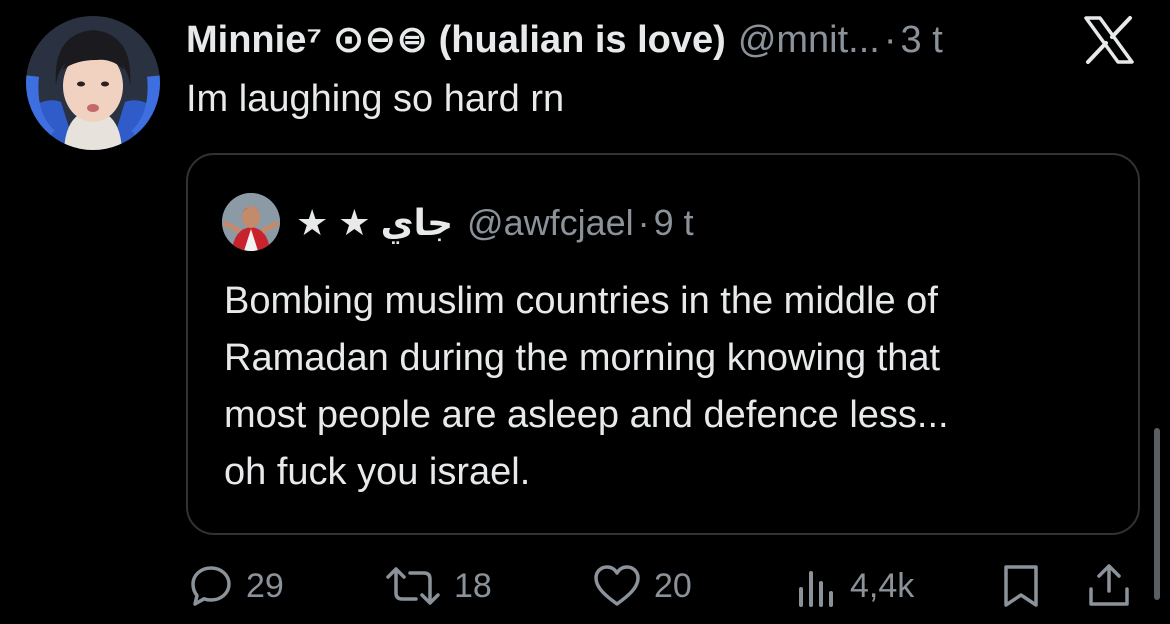 The height and width of the screenshot is (624, 1170). I want to click on scrollbar, so click(1157, 514).